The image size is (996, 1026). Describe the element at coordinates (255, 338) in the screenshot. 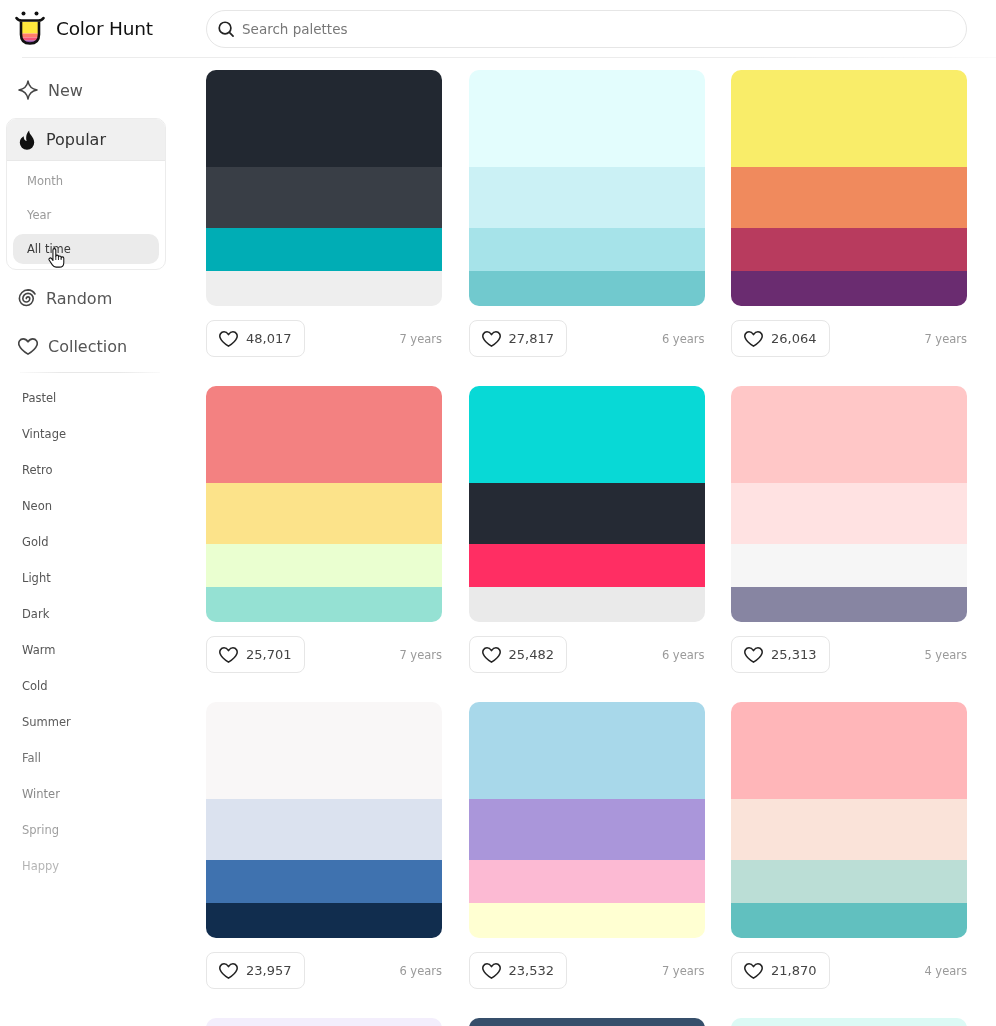

I see `like-button: 48,017` at that location.